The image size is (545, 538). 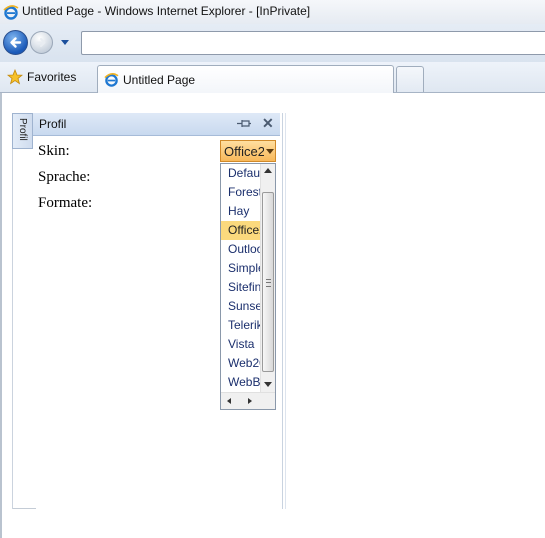 I want to click on favorites-bar: Favorites Untitled Page, so click(x=272, y=77).